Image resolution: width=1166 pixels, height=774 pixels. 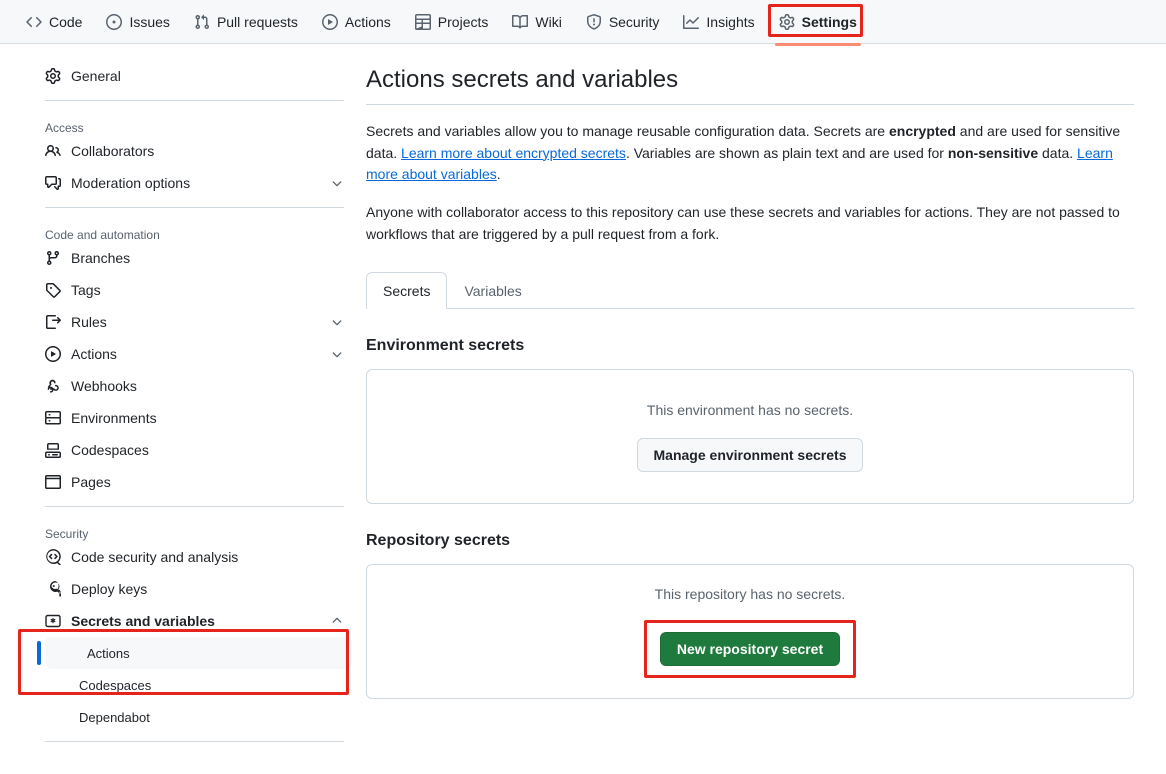 I want to click on nav-item-settings: Settings, so click(x=818, y=23).